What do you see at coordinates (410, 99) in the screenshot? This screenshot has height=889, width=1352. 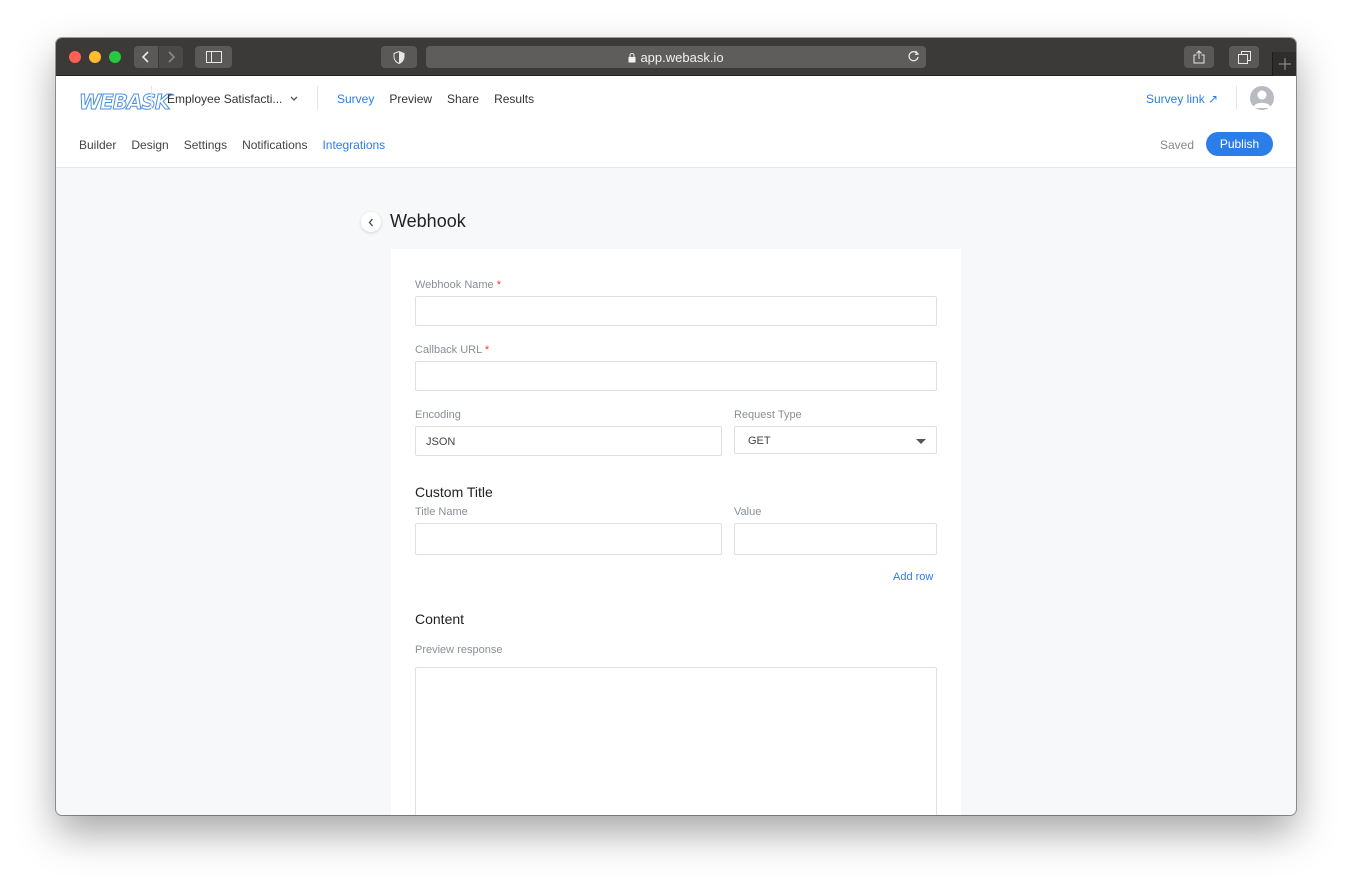 I see `tab-preview: Preview` at bounding box center [410, 99].